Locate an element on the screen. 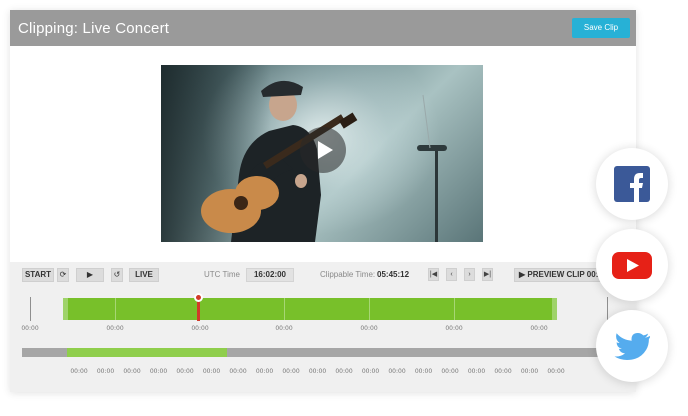  youtube-icon is located at coordinates (632, 265).